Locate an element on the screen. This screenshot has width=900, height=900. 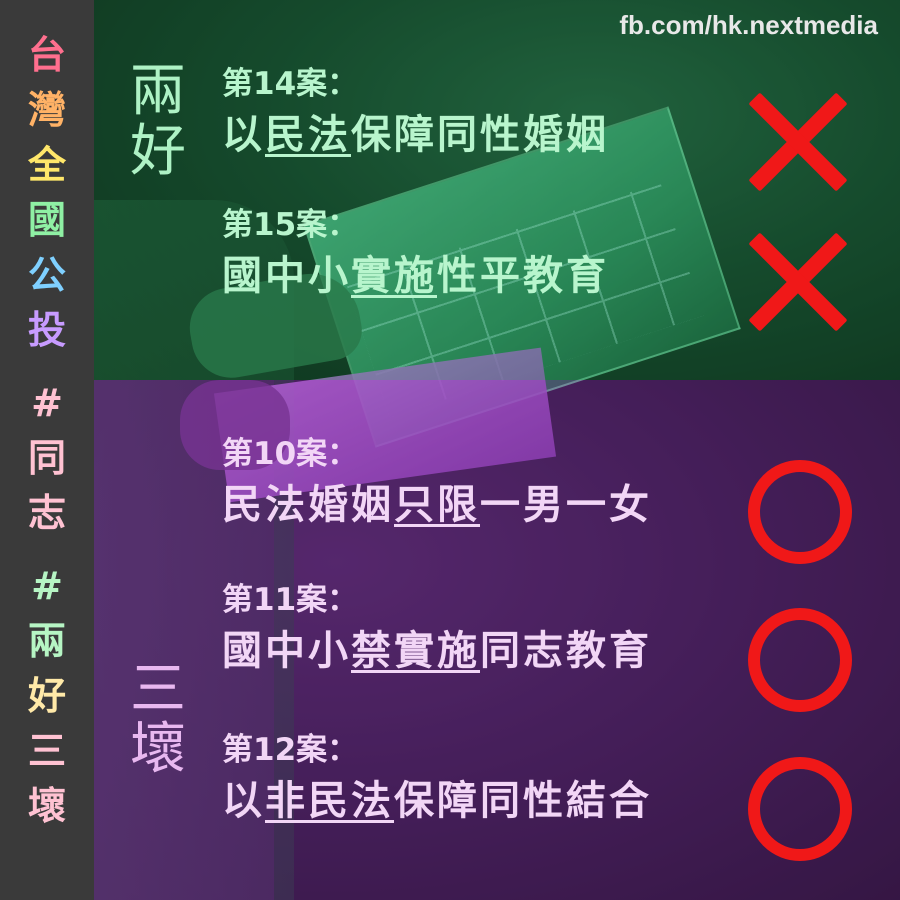
case-title-underlined: 只限 is located at coordinates (437, 505).